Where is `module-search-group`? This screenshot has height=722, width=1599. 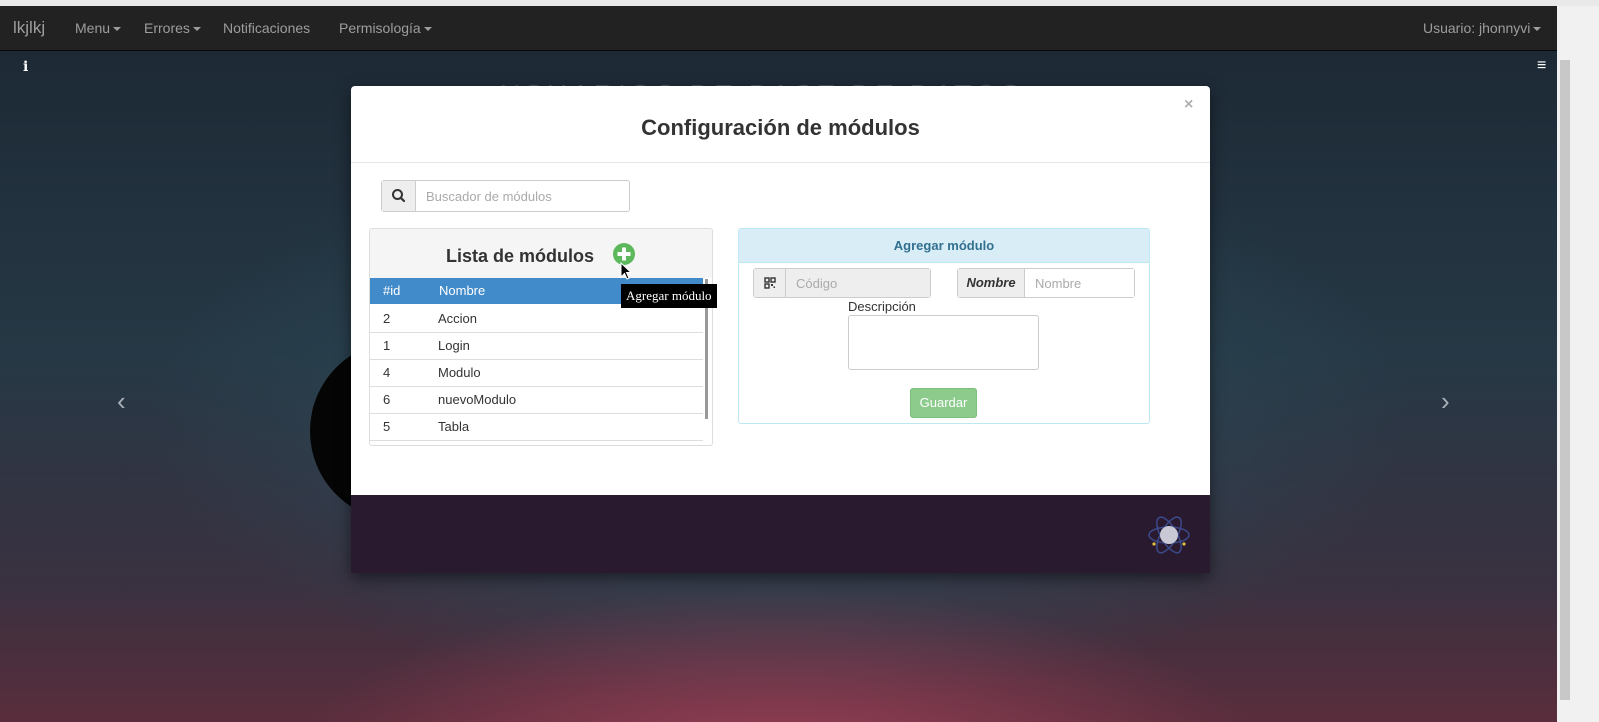
module-search-group is located at coordinates (506, 196).